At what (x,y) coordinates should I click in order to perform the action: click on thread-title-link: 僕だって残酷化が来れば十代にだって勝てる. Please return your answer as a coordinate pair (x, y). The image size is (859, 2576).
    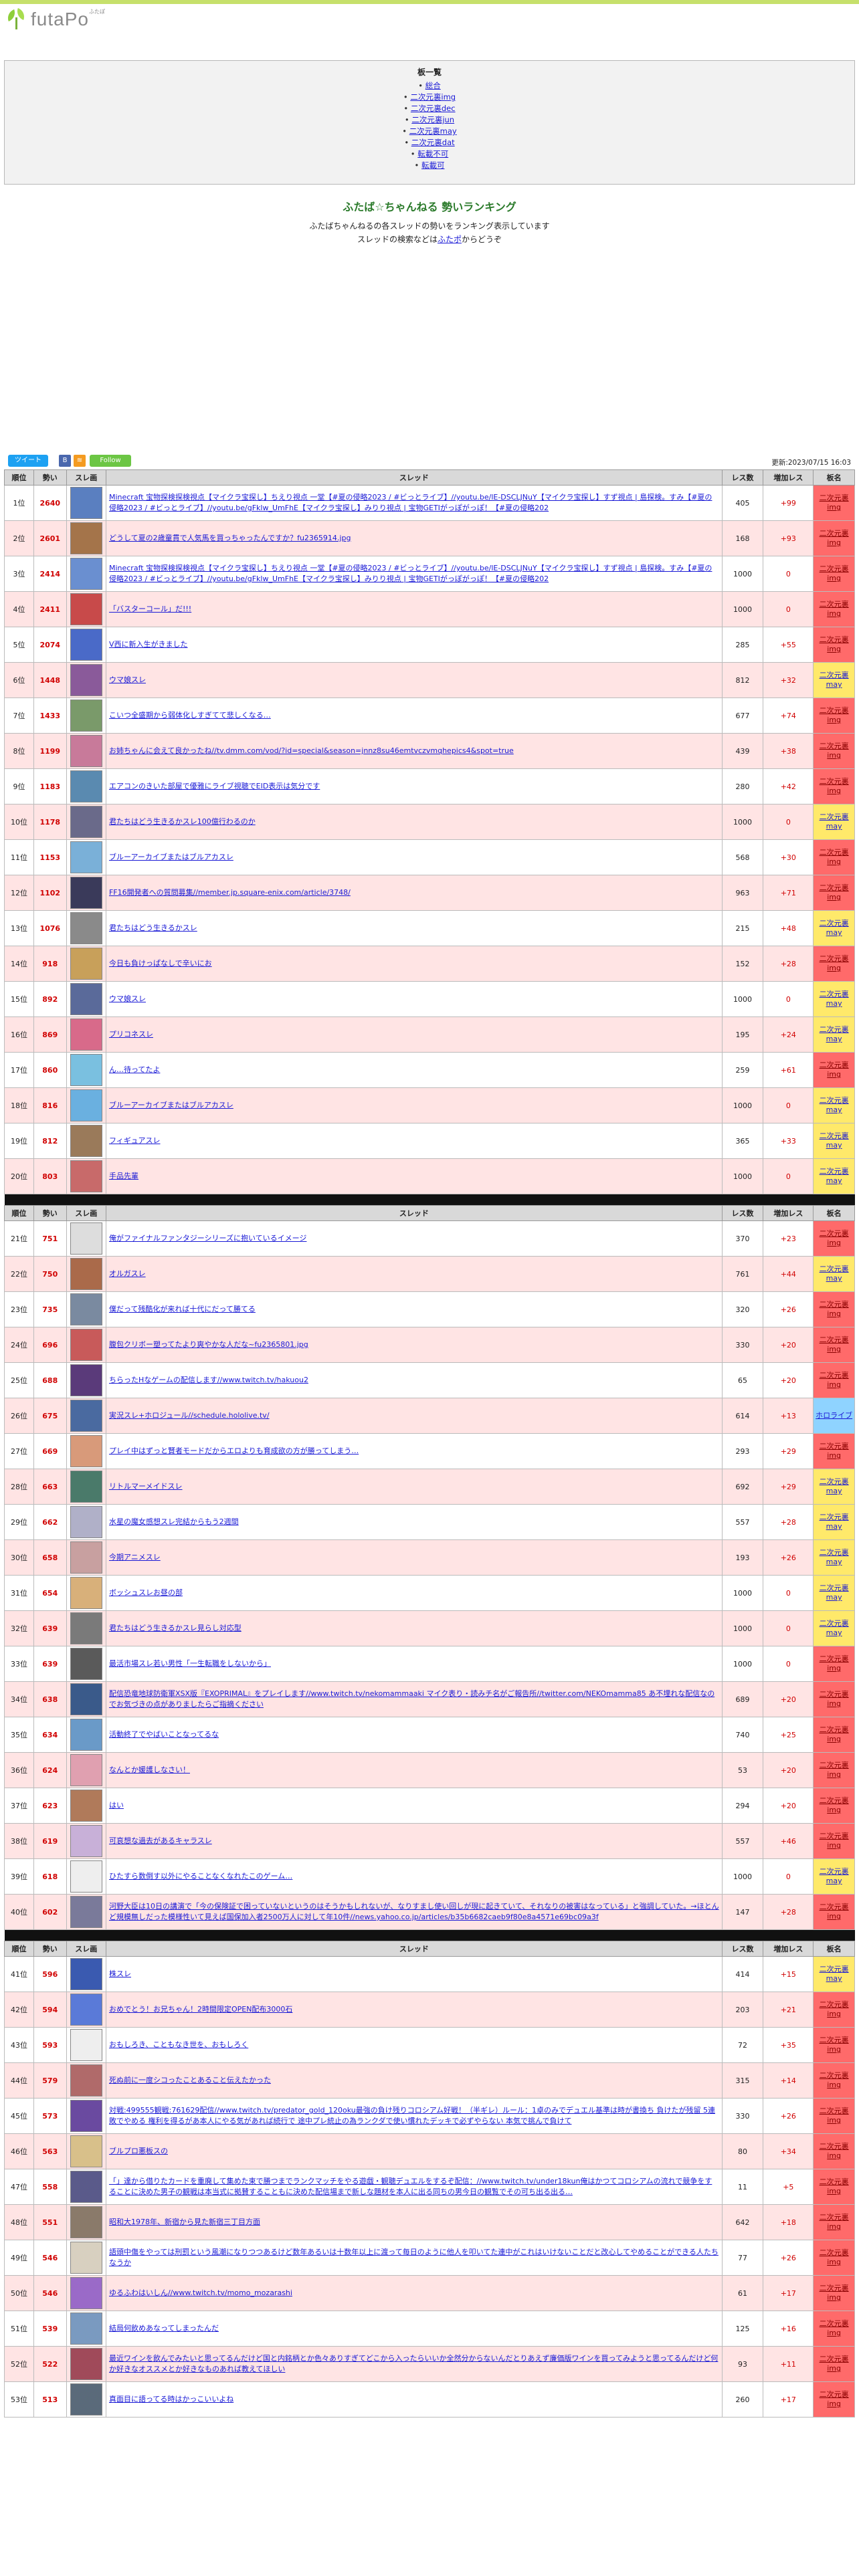
    Looking at the image, I should click on (414, 1309).